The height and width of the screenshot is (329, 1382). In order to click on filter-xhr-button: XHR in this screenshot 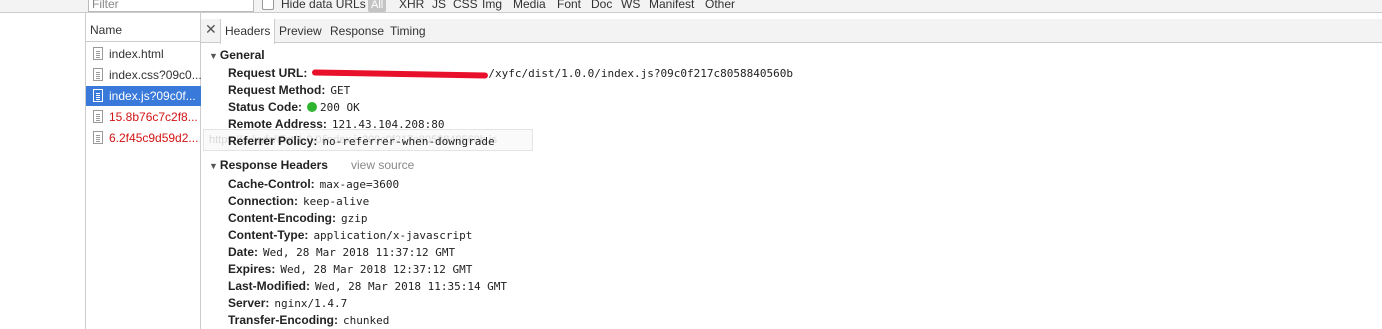, I will do `click(411, 5)`.